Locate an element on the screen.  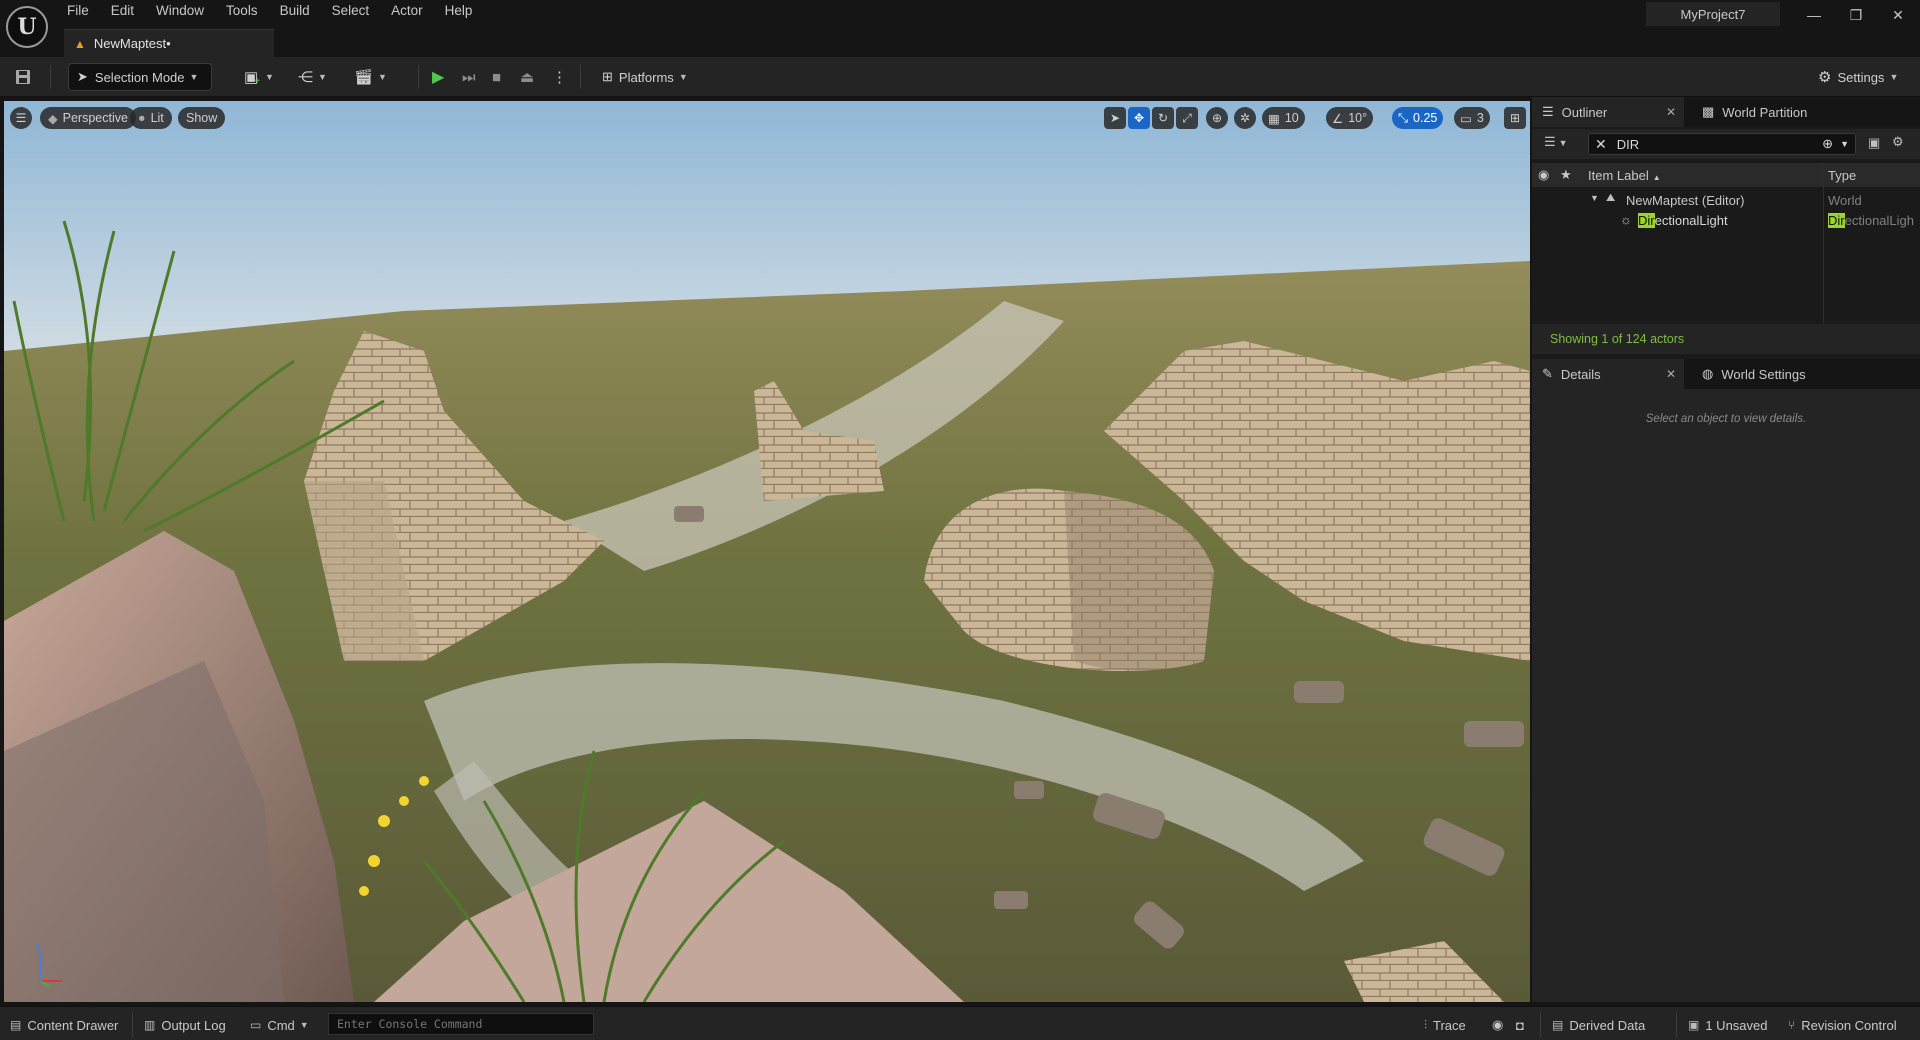
column-divider is located at coordinates (1823, 243).